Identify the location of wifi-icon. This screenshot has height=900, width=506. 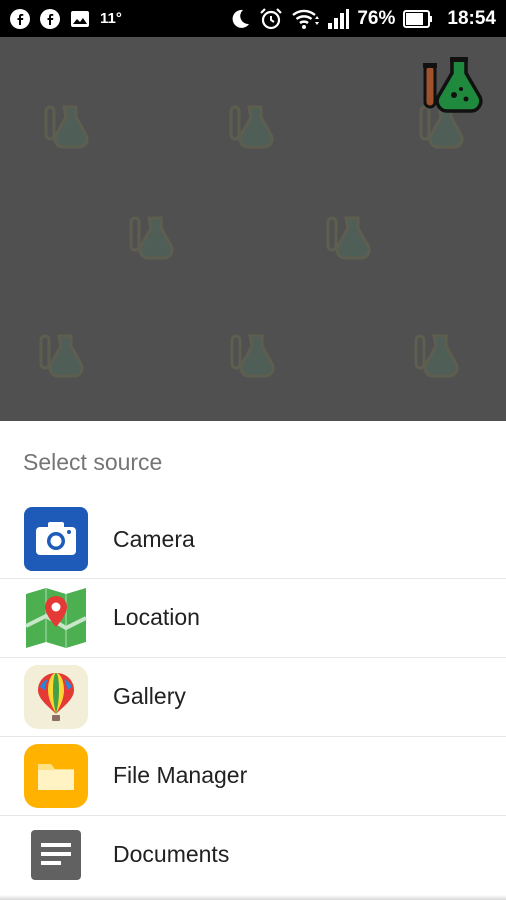
(305, 19).